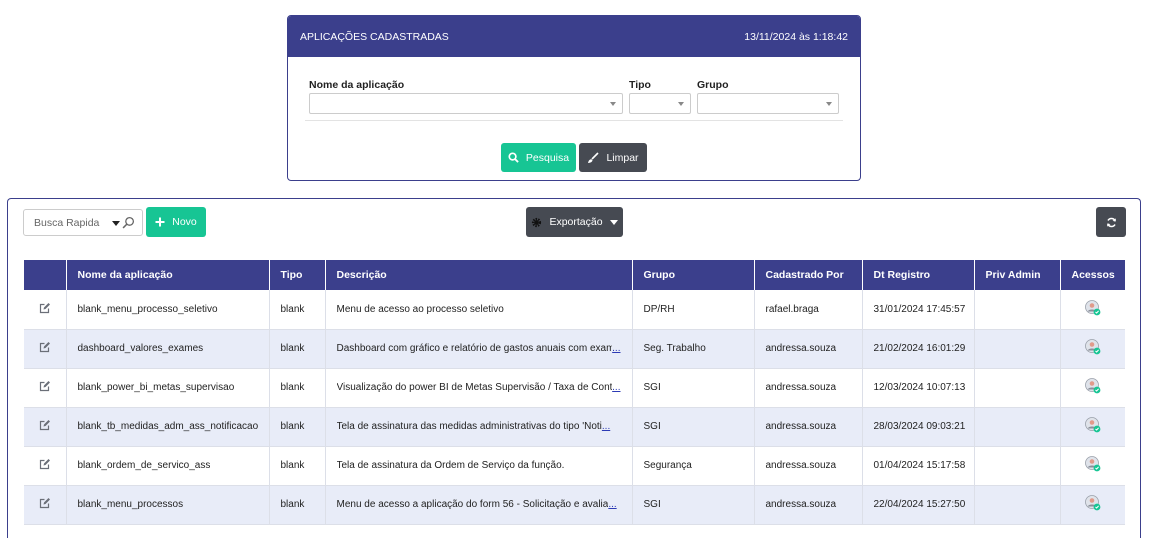 This screenshot has height=538, width=1158. Describe the element at coordinates (768, 103) in the screenshot. I see `group-select` at that location.